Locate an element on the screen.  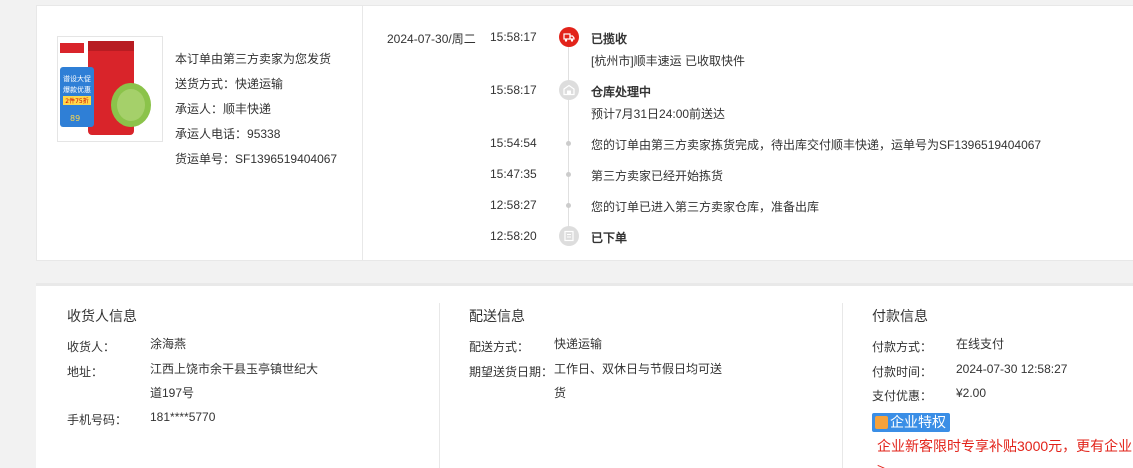
timeline-desc: 您的订单已进入第三方卖家仓库，准备出库 is located at coordinates (705, 207).